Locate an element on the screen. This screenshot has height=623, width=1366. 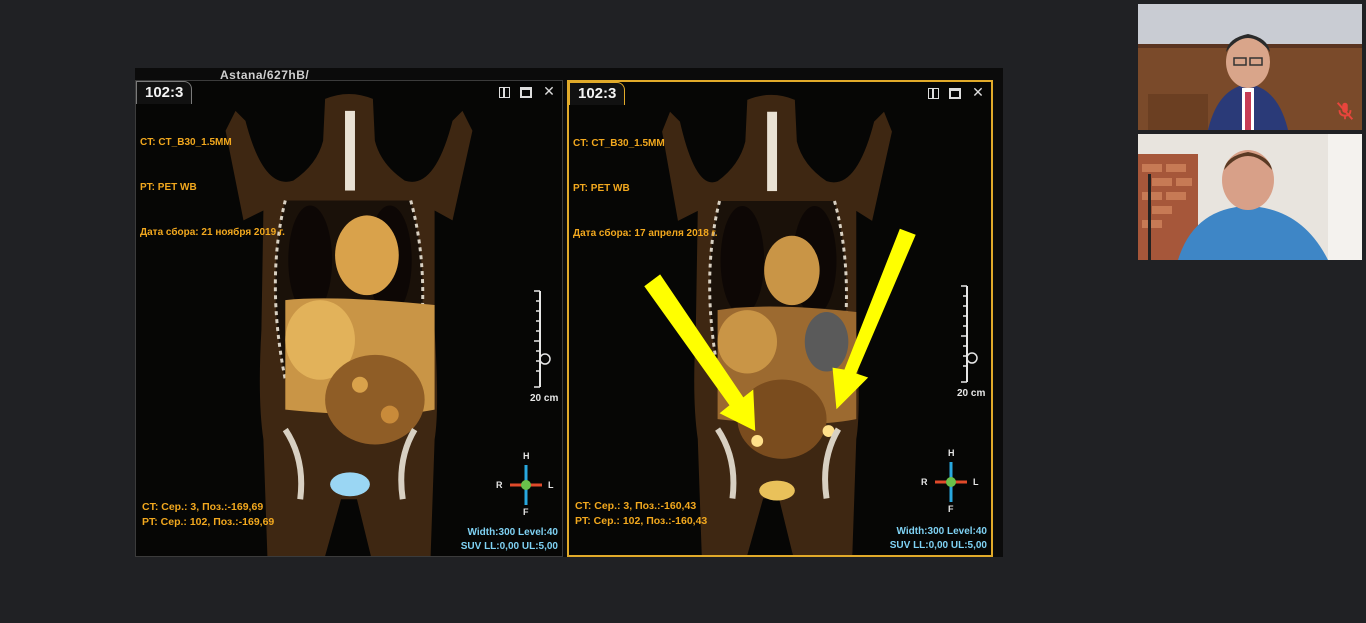
acquisition-date: Дата сбора: 21 ноября 2019 г. is located at coordinates (212, 232).